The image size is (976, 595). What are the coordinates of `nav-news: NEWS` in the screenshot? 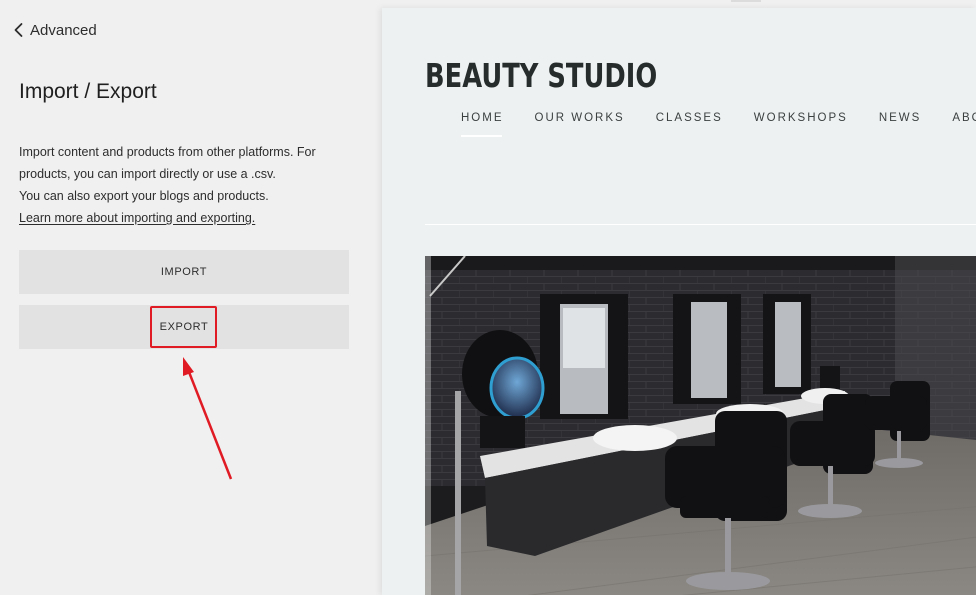 It's located at (900, 118).